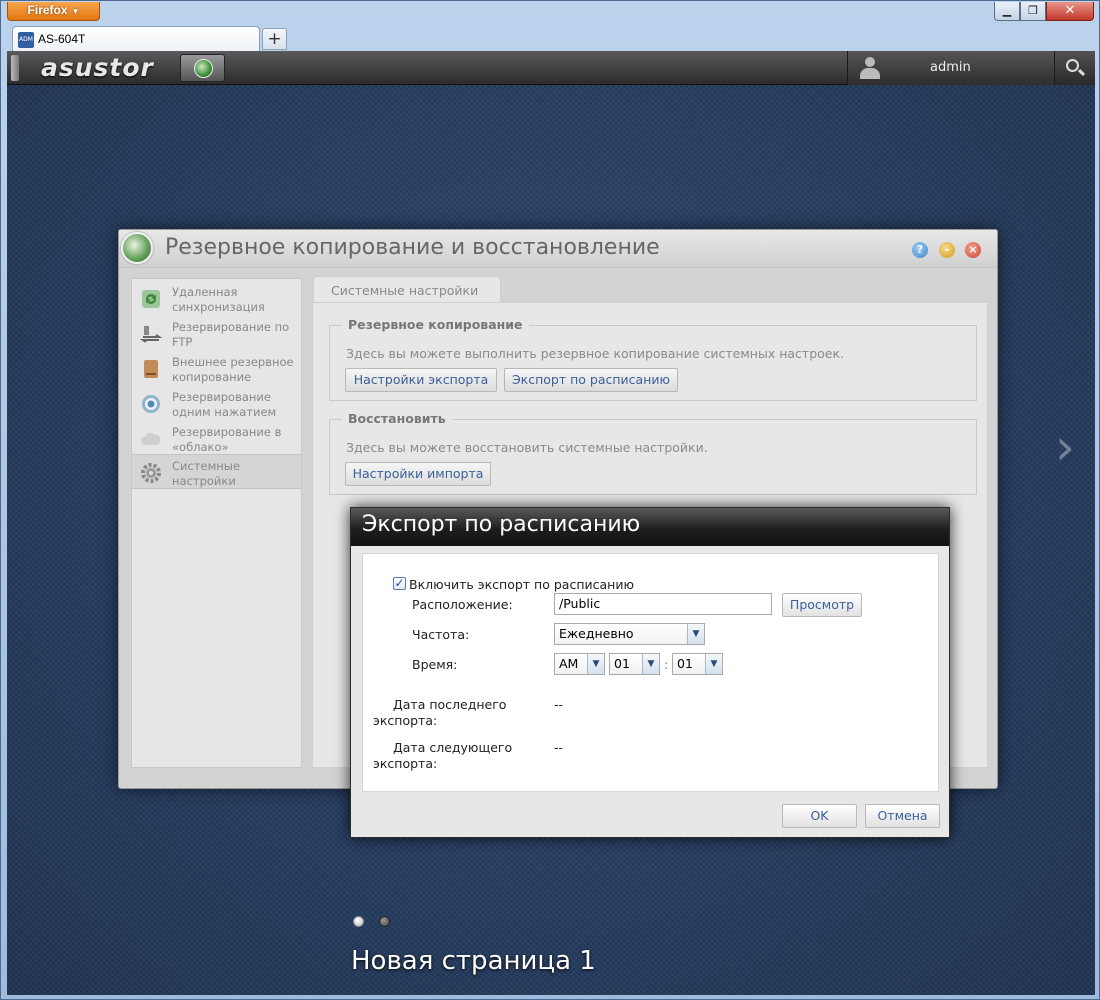  What do you see at coordinates (870, 68) in the screenshot?
I see `user-icon` at bounding box center [870, 68].